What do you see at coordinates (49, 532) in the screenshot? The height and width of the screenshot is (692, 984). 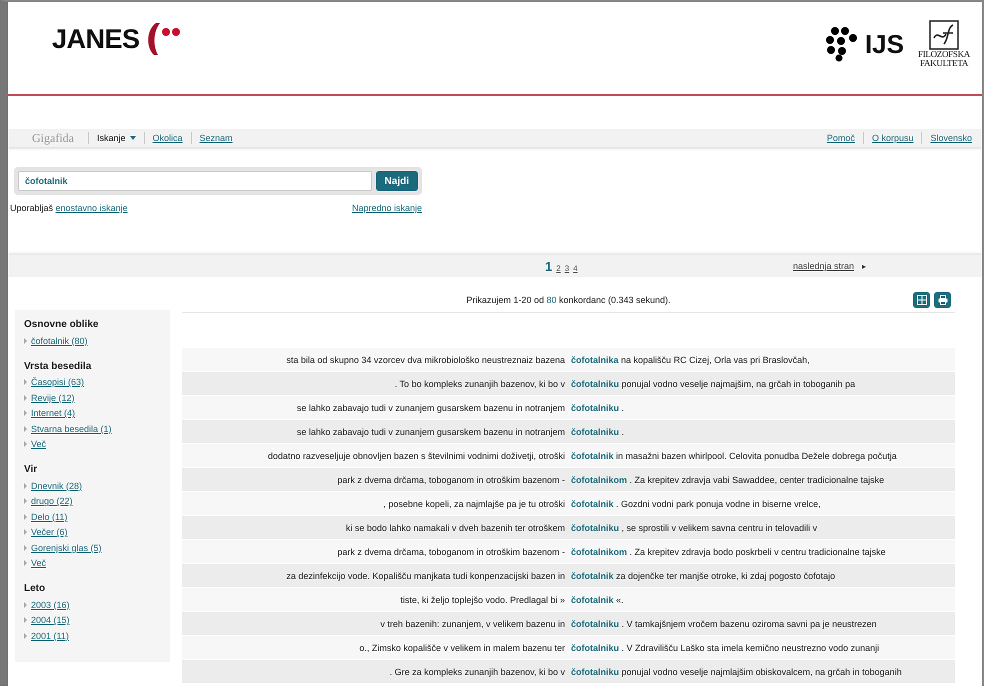 I see `filter-link: Večer (6)` at bounding box center [49, 532].